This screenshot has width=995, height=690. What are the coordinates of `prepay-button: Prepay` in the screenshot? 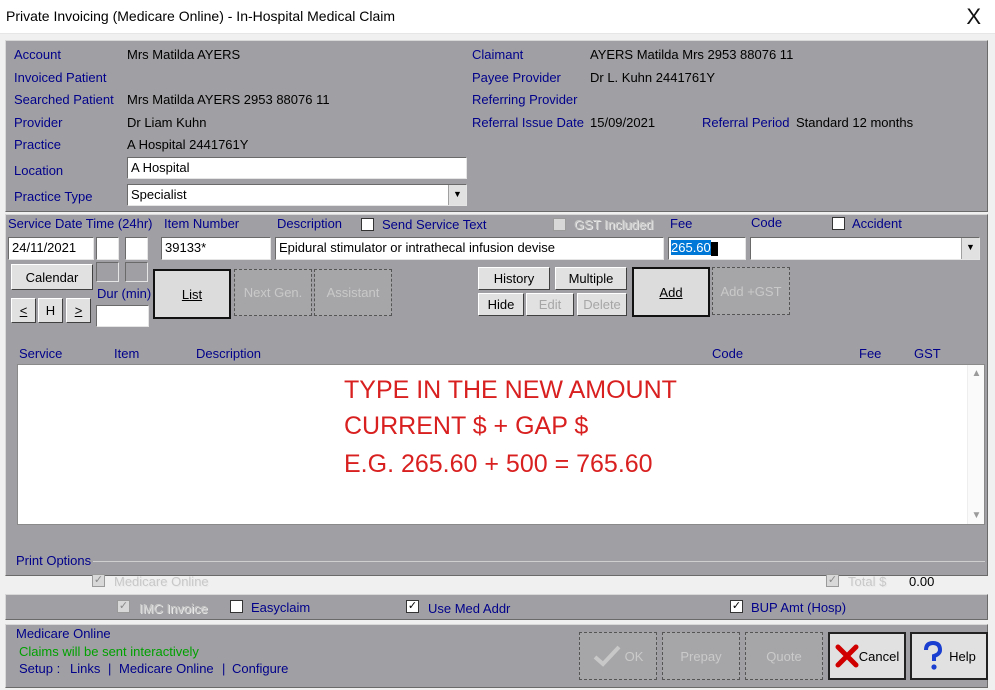 It's located at (701, 656).